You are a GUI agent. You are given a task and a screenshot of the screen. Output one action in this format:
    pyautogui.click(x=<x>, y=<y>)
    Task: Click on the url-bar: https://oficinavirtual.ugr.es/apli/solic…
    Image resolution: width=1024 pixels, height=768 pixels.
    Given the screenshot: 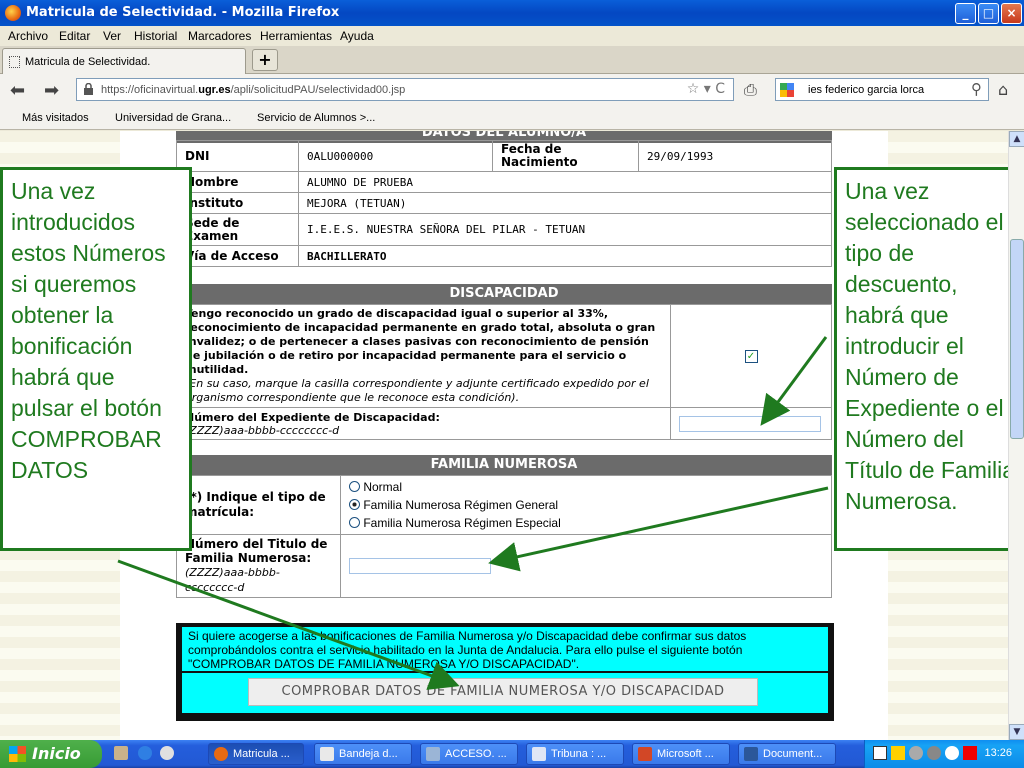 What is the action you would take?
    pyautogui.click(x=405, y=89)
    